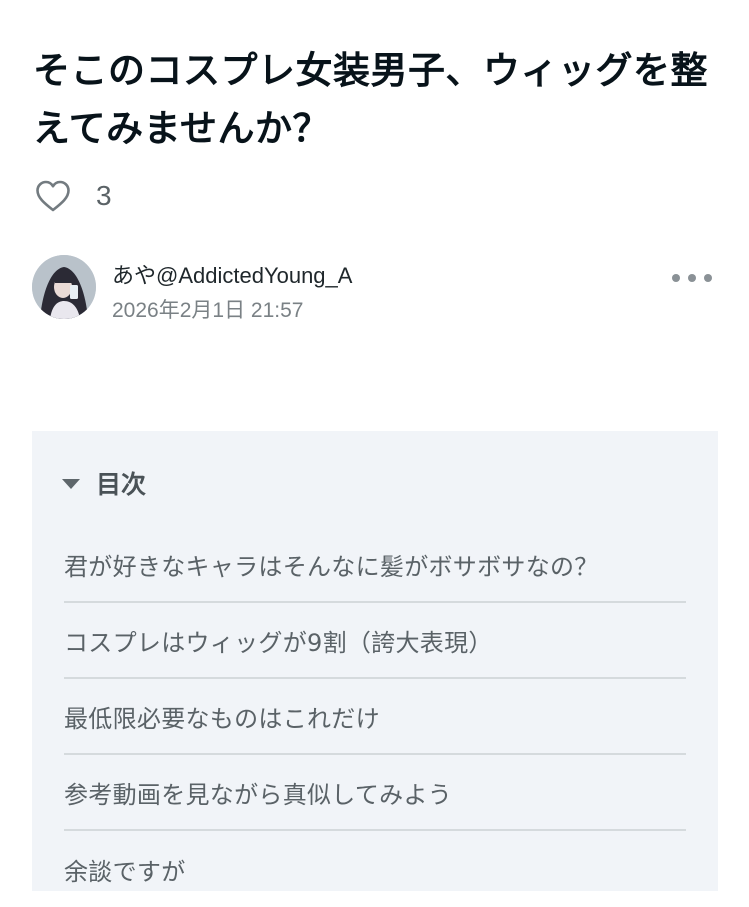 The height and width of the screenshot is (907, 749). I want to click on avatar-image, so click(64, 287).